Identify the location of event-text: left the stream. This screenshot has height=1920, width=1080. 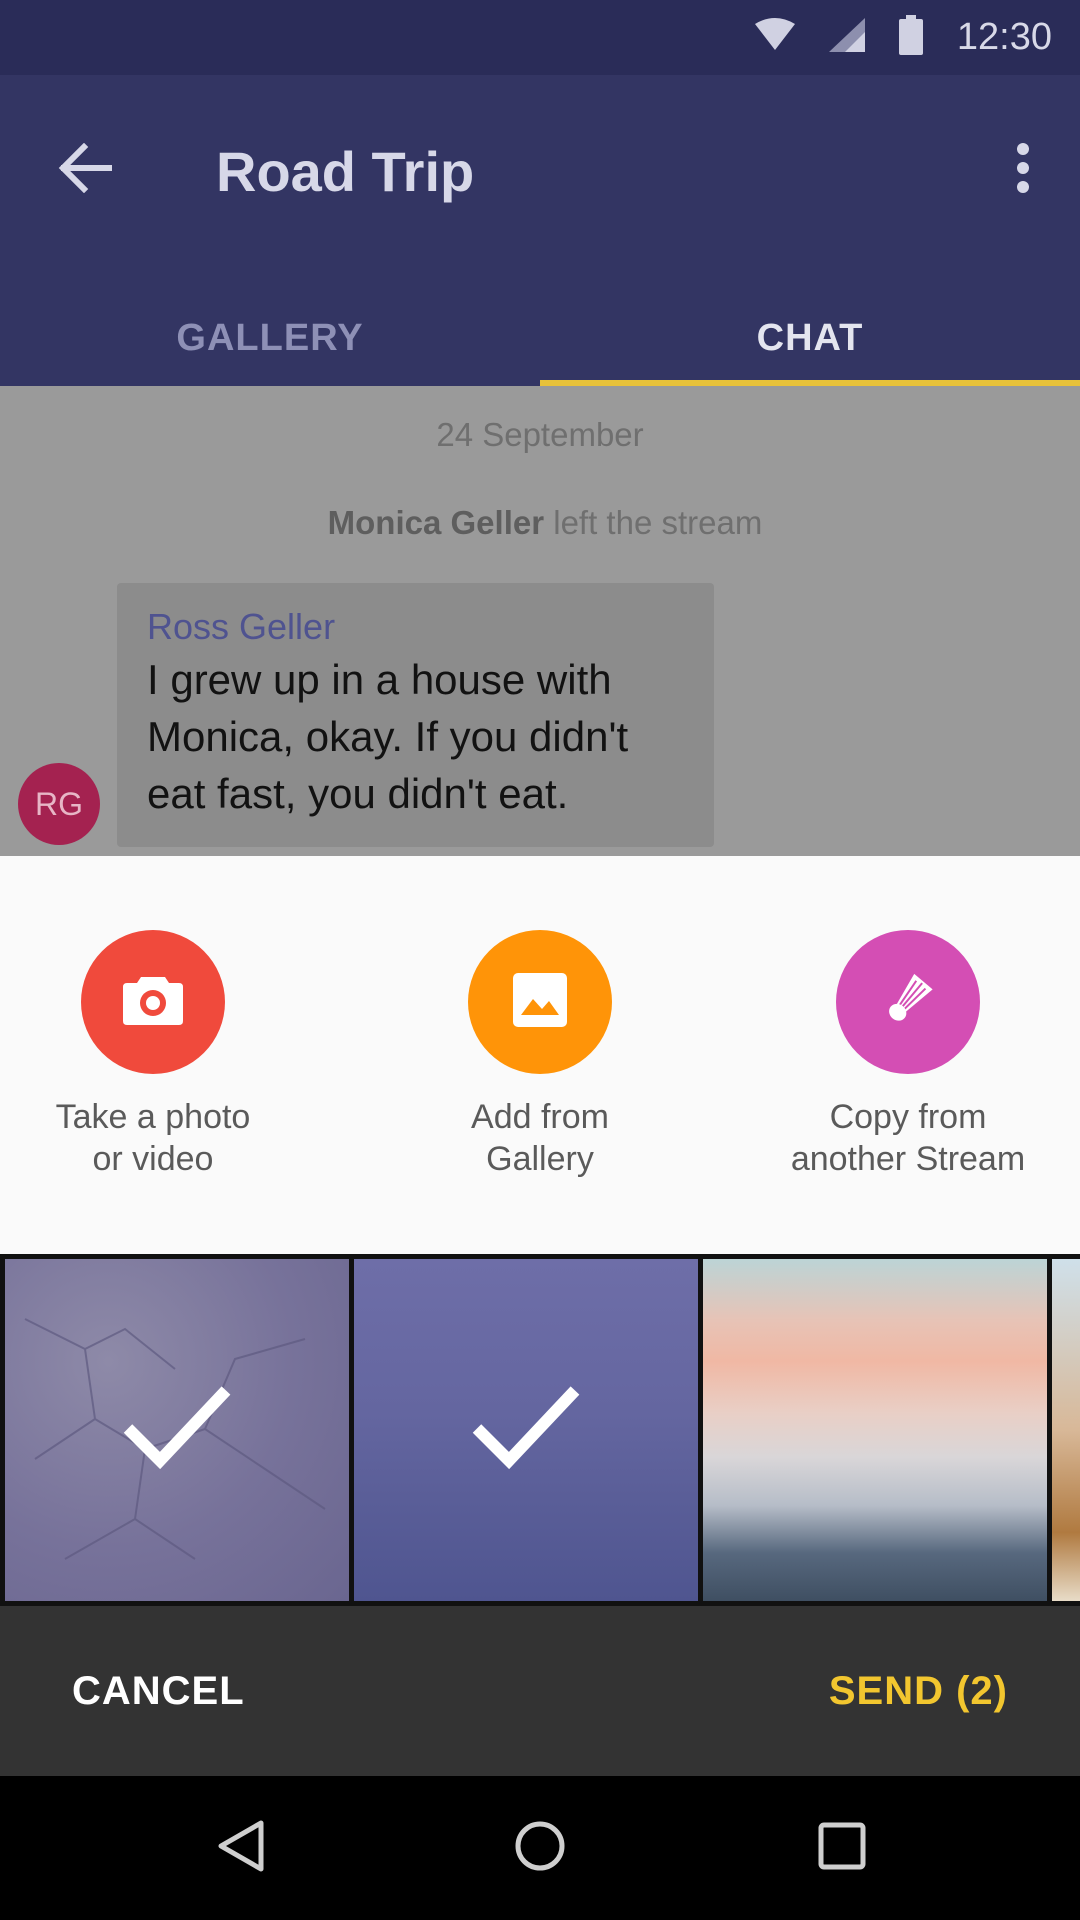
(658, 522).